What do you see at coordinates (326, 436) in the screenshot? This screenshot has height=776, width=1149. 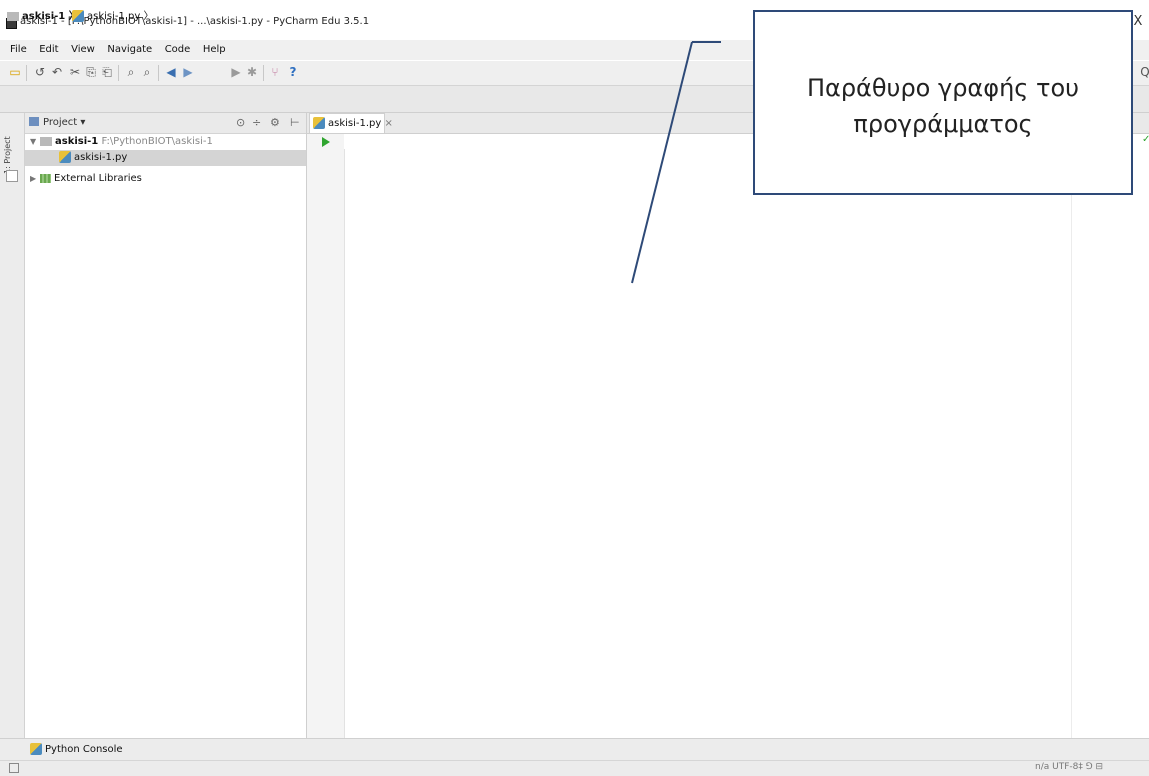 I see `editor-gutter` at bounding box center [326, 436].